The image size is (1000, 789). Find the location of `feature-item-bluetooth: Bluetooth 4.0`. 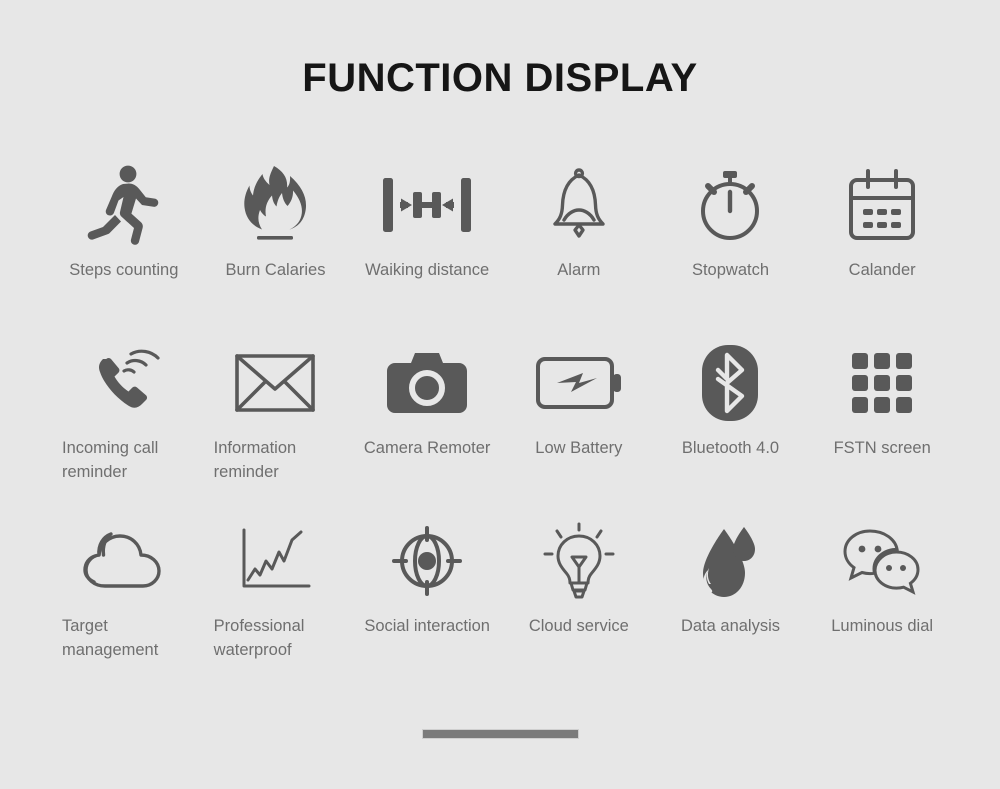

feature-item-bluetooth: Bluetooth 4.0 is located at coordinates (731, 427).